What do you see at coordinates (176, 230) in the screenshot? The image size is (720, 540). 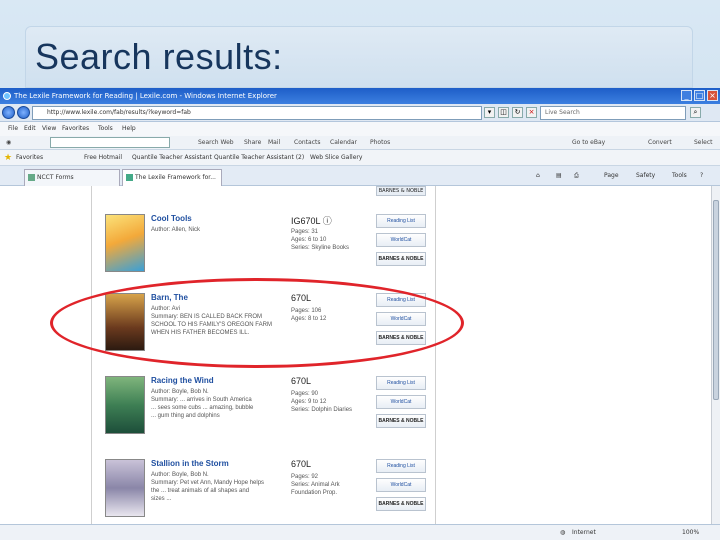 I see `book-author: Author: Allen, Nick` at bounding box center [176, 230].